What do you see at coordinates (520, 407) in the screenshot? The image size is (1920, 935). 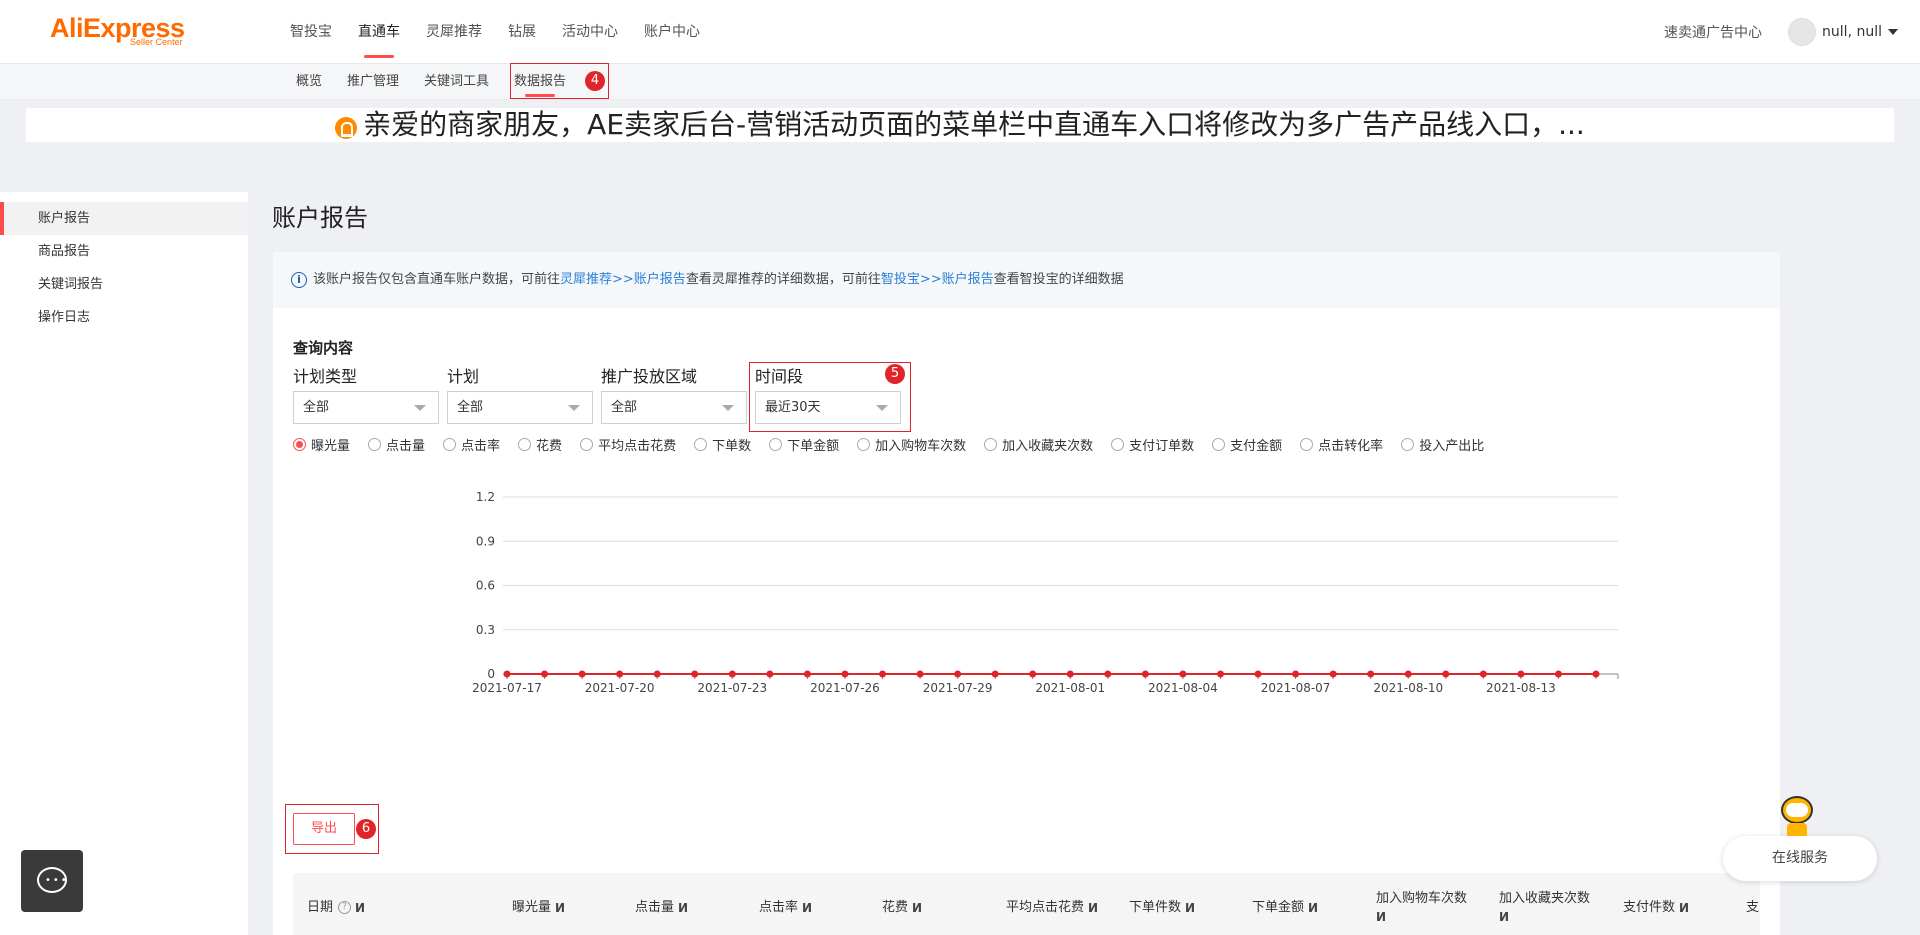 I see `plan-select: 全部` at bounding box center [520, 407].